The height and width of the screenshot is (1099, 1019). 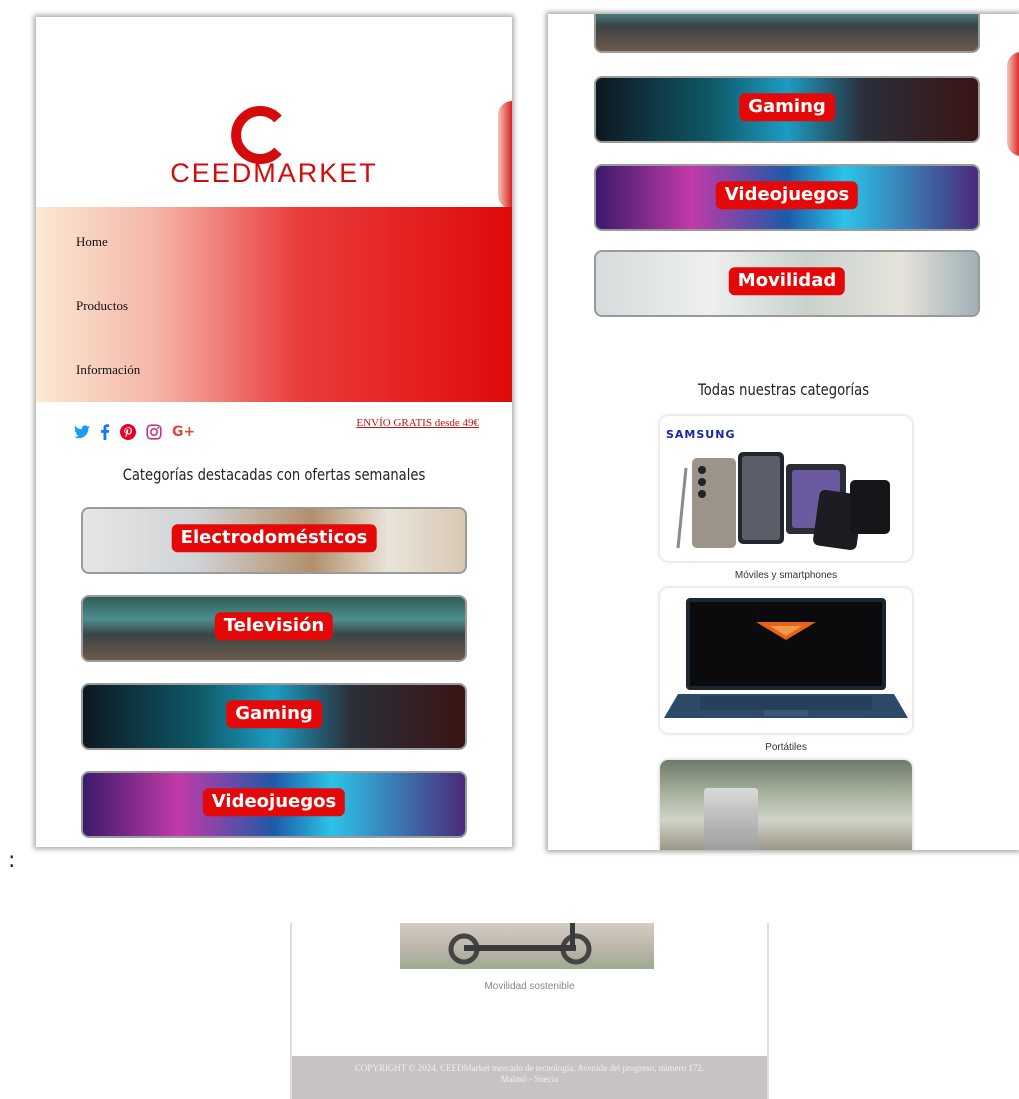 I want to click on header-logo: CEEDMARKET, so click(x=274, y=112).